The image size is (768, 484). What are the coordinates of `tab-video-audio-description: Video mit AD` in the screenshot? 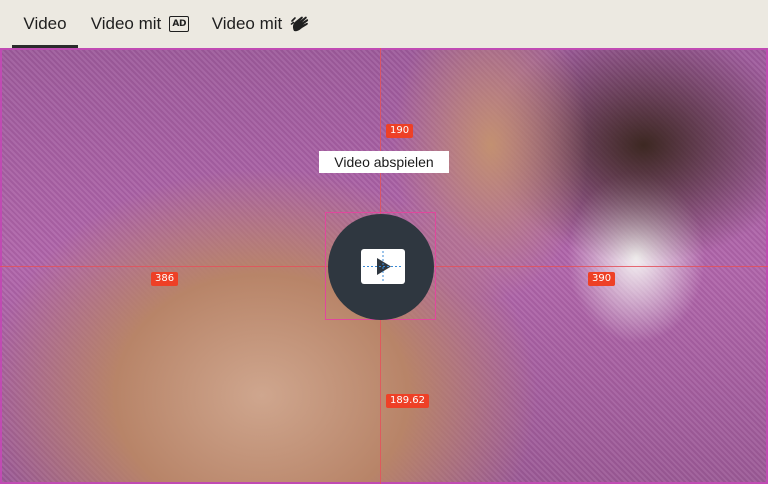 It's located at (140, 24).